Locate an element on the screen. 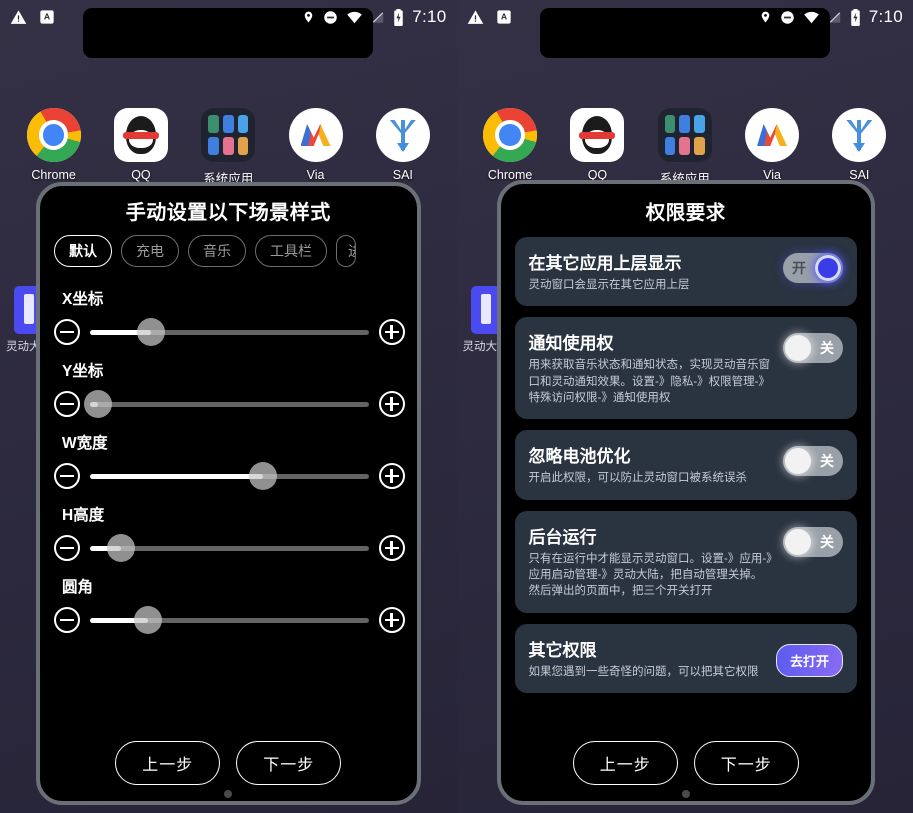 Image resolution: width=913 pixels, height=813 pixels. slider-row-w is located at coordinates (229, 476).